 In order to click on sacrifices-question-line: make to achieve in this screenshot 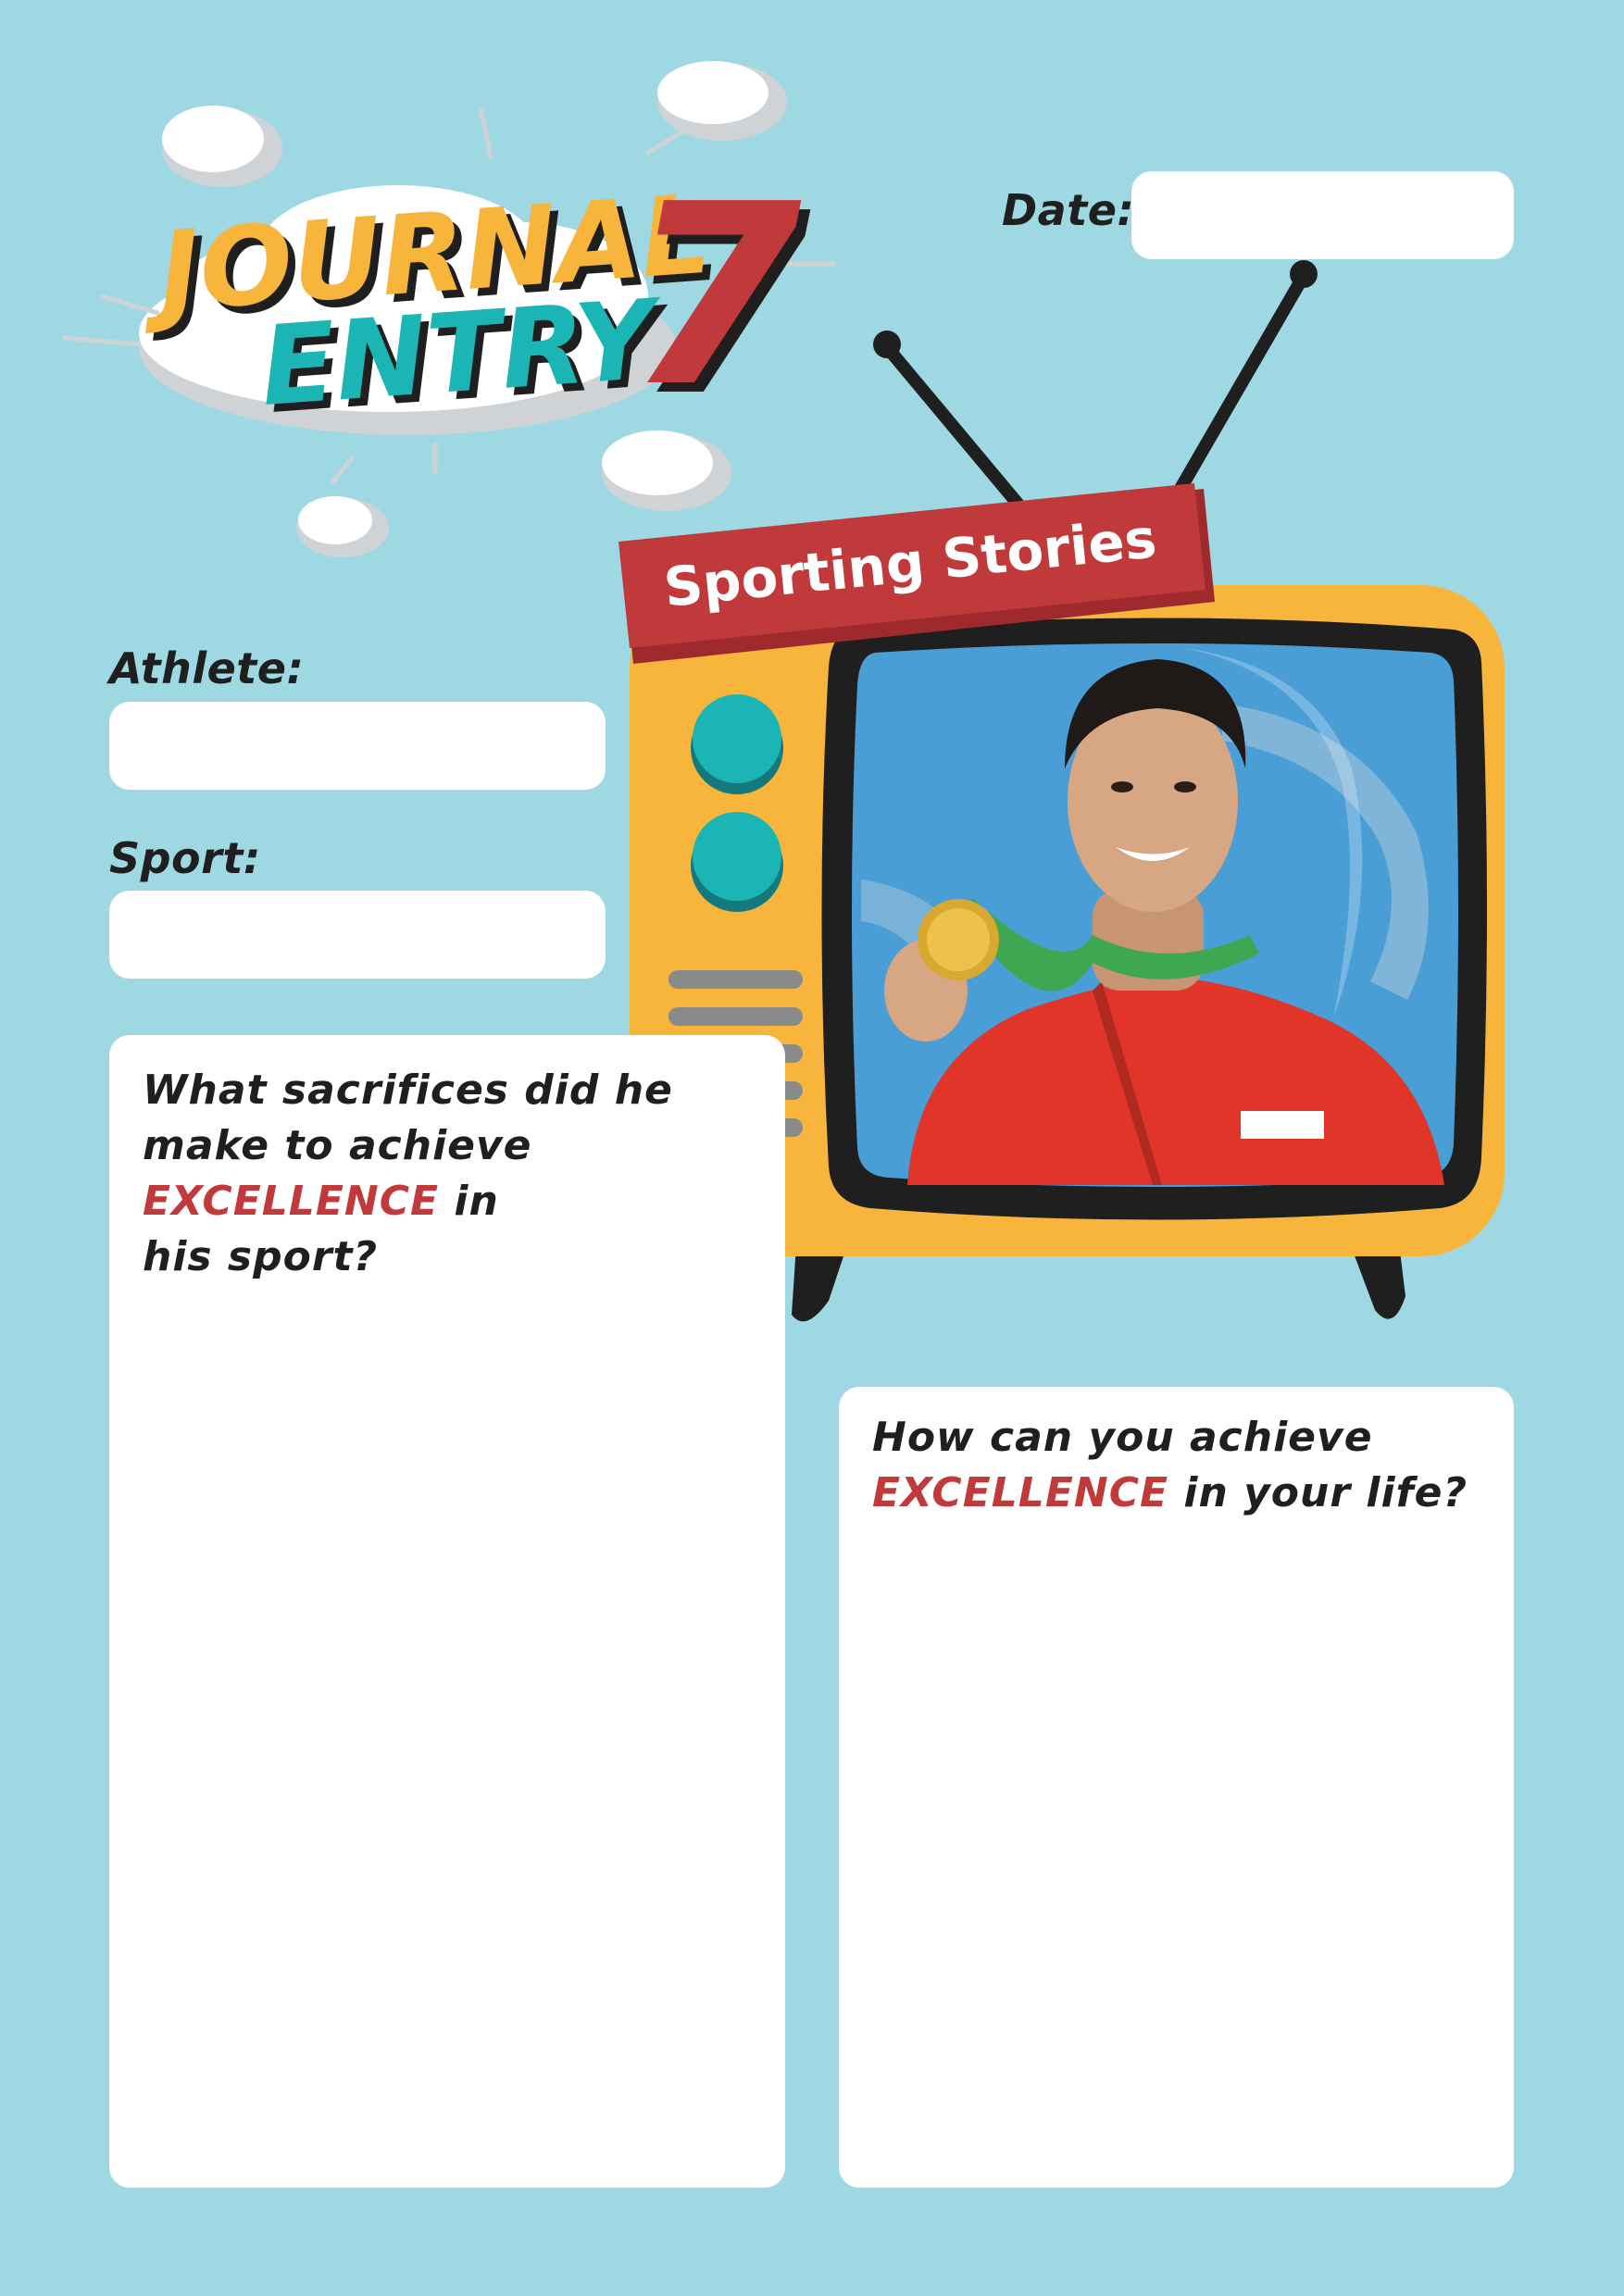, I will do `click(337, 1145)`.